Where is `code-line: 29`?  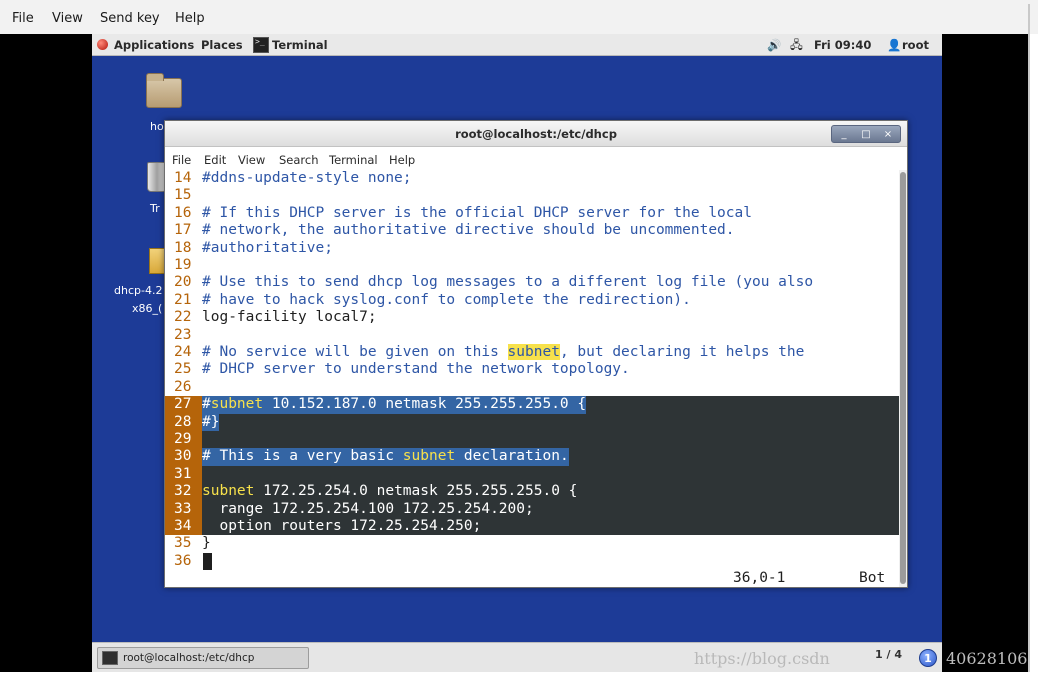 code-line: 29 is located at coordinates (532, 439).